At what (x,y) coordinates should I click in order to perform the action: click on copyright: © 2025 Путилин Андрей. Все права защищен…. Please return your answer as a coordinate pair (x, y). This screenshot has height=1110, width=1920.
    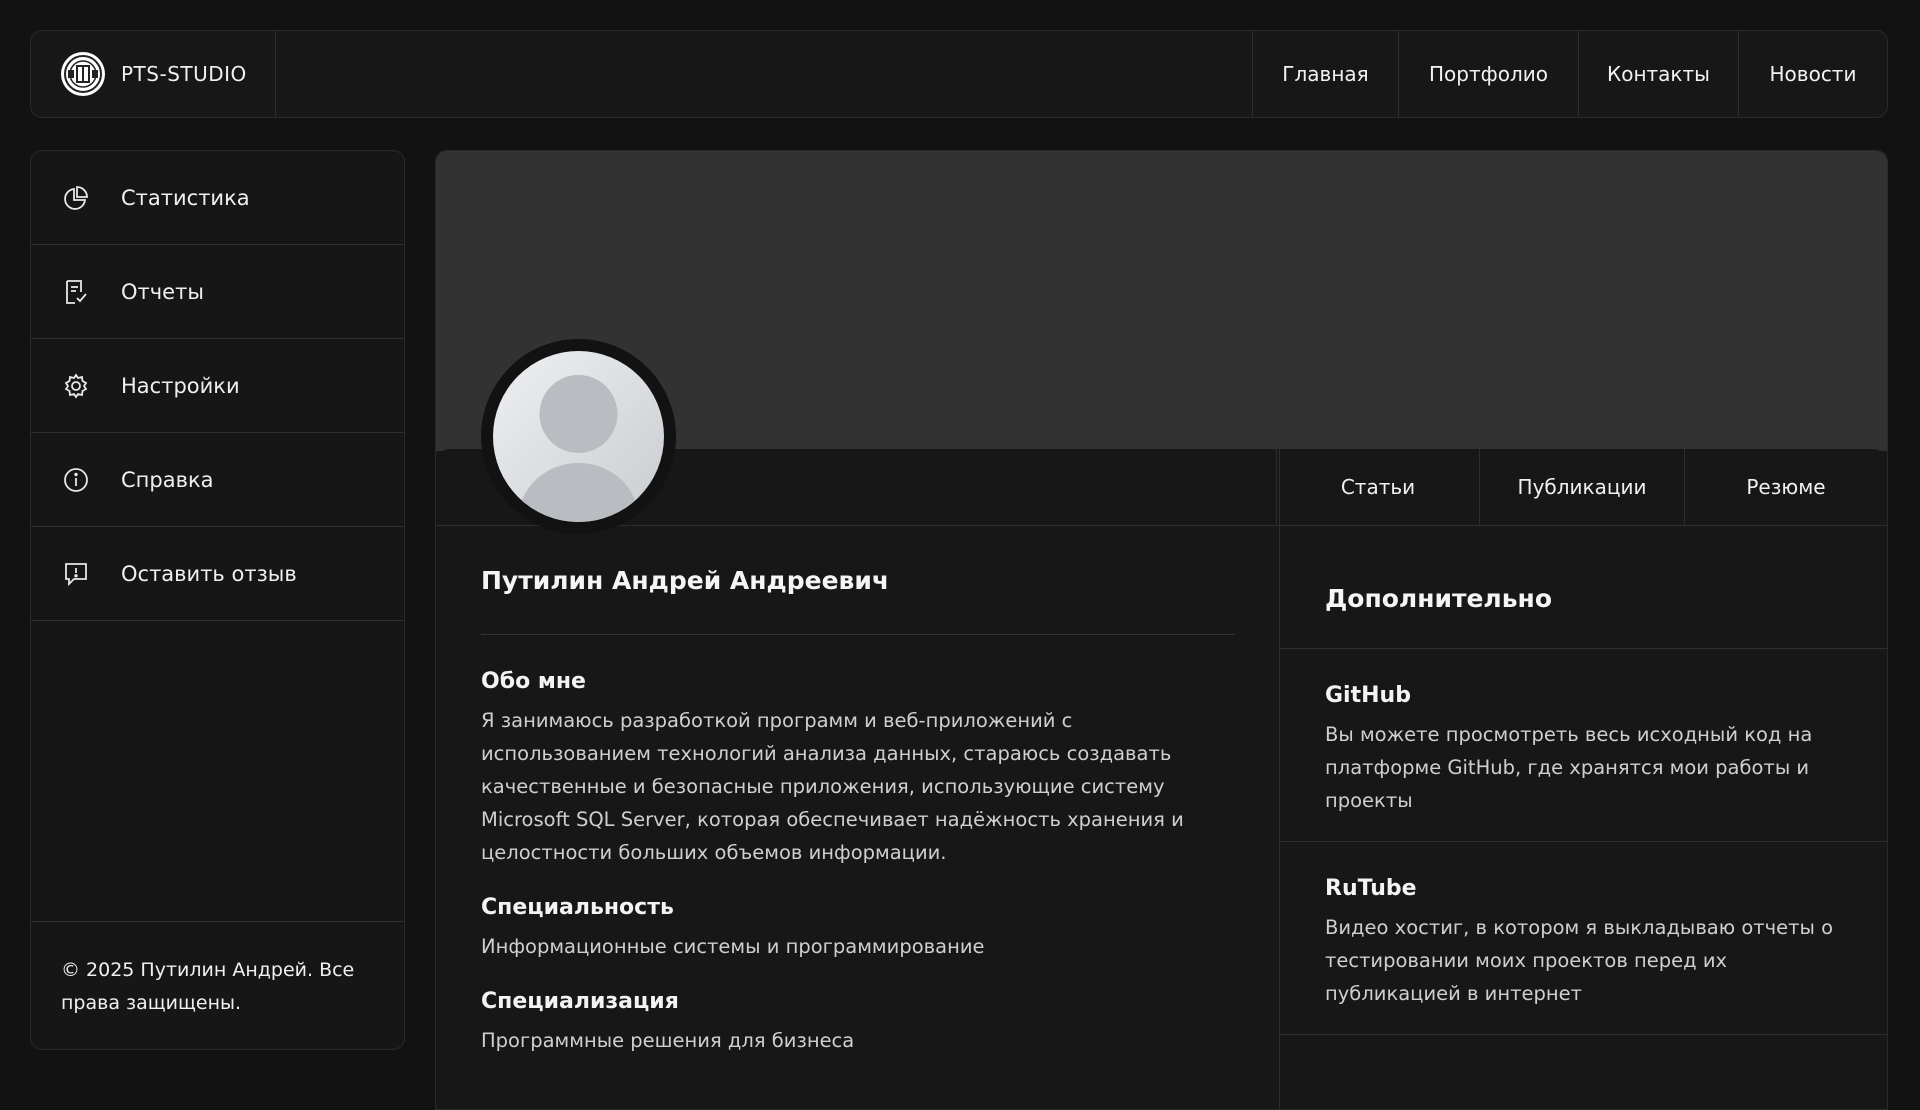
    Looking at the image, I should click on (217, 985).